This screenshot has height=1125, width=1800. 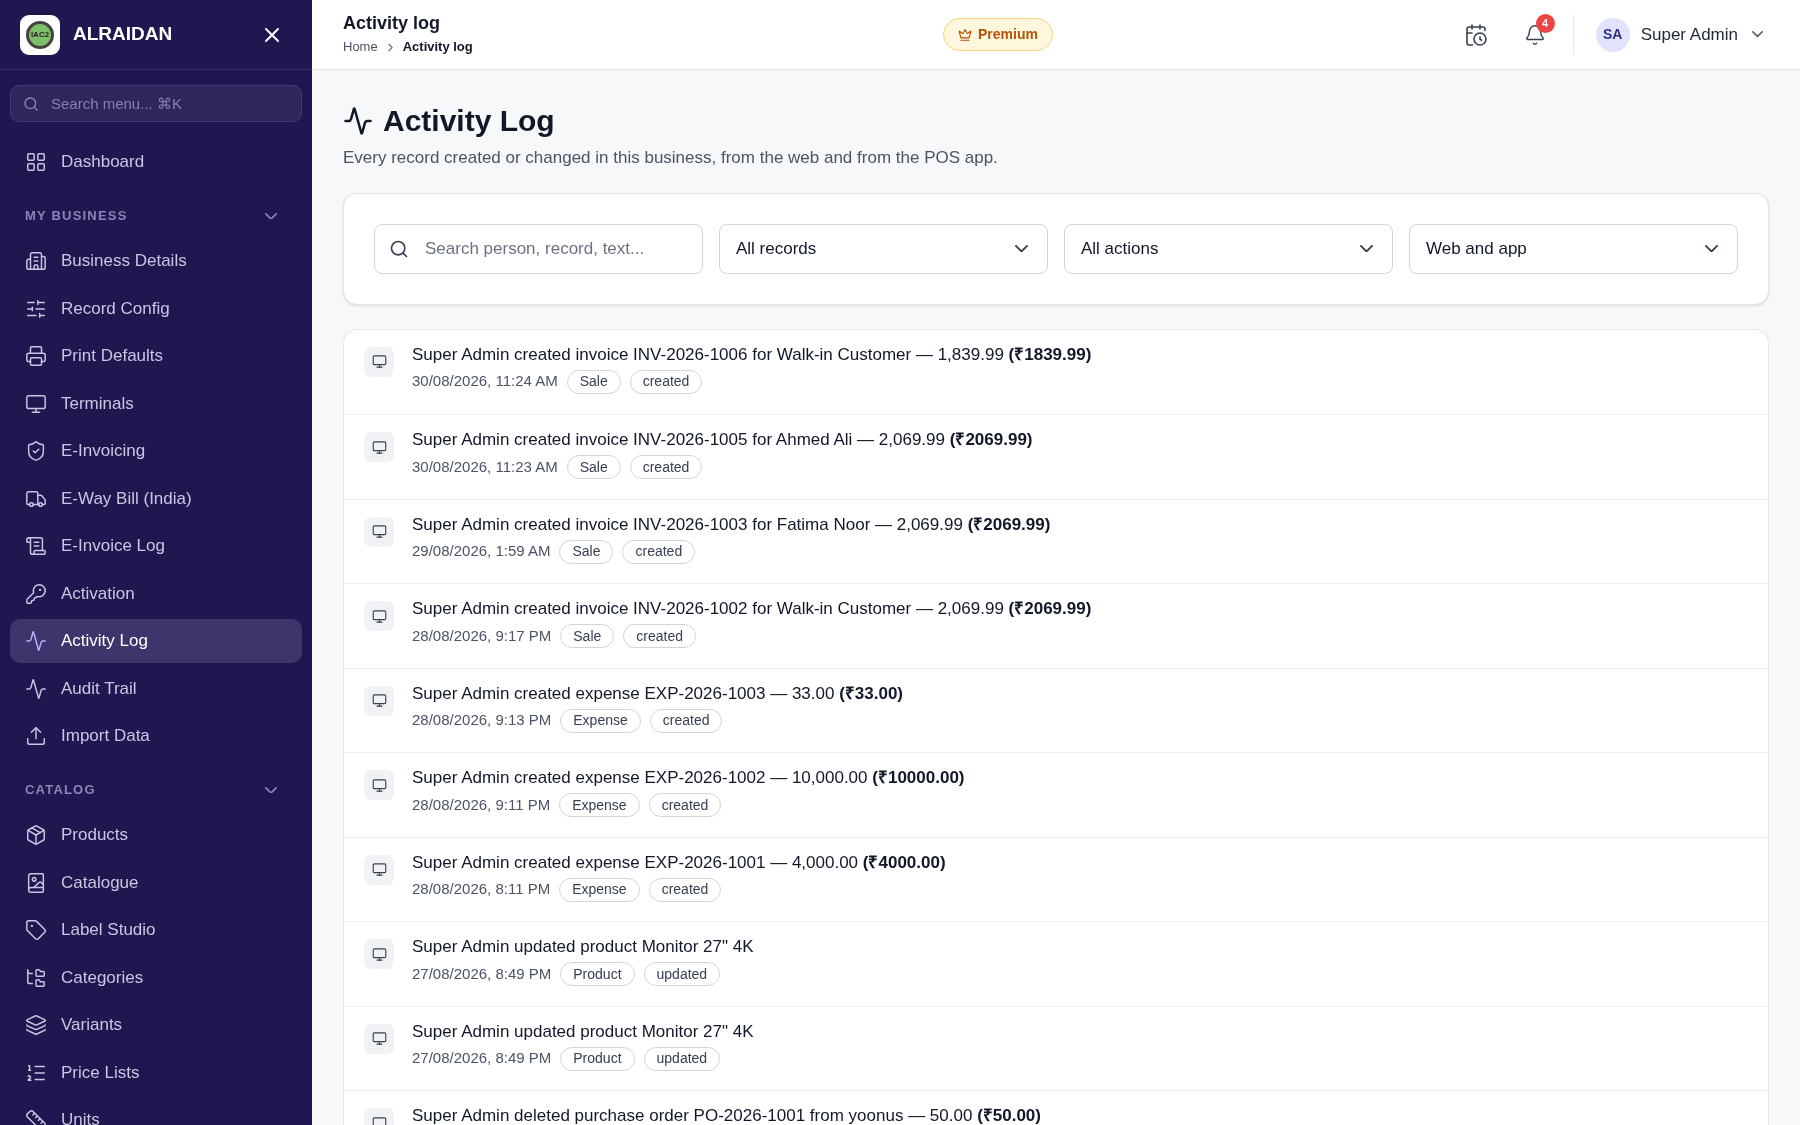 I want to click on breadcrumb-item: Activity log, so click(x=437, y=47).